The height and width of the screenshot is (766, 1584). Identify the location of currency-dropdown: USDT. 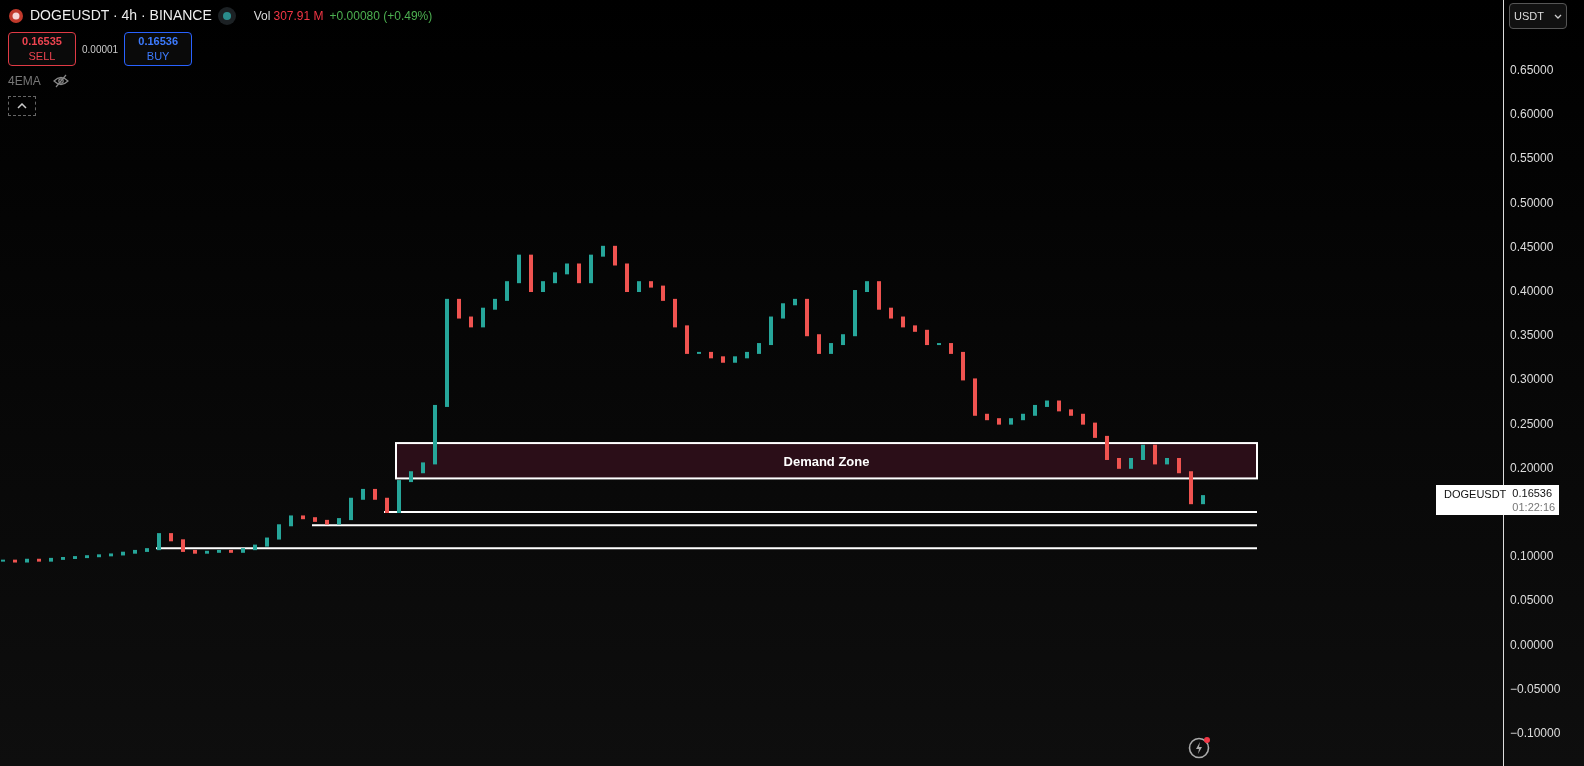
(1538, 16).